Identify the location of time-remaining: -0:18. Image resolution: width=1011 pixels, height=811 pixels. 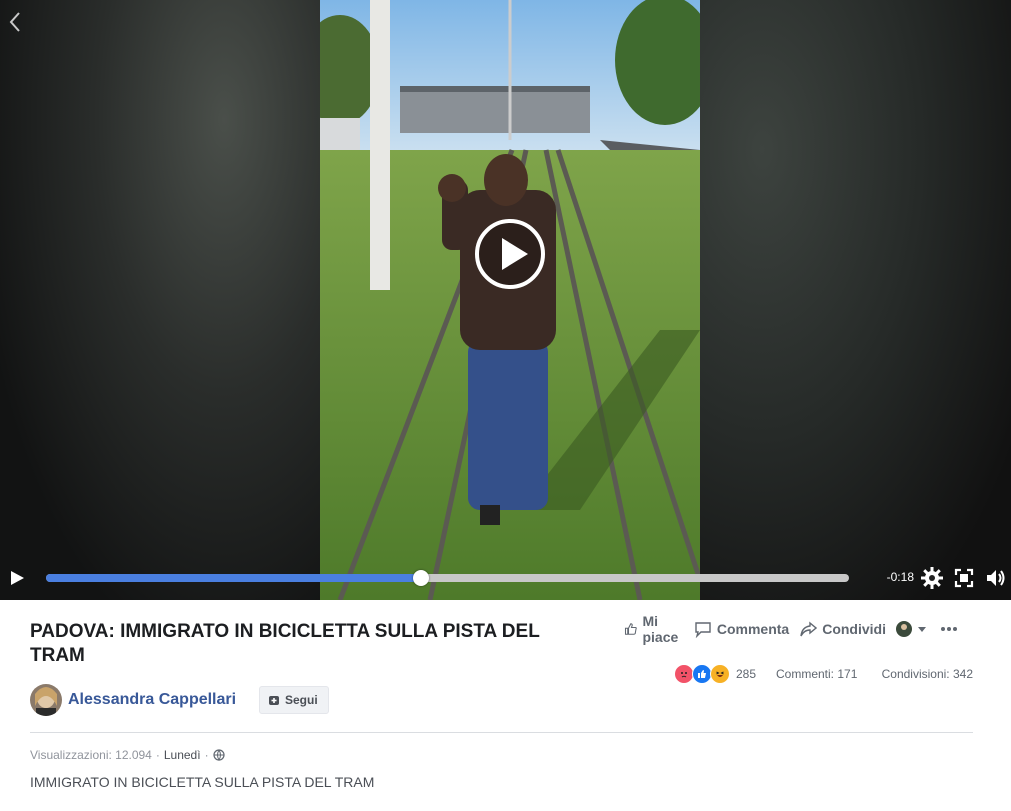
(900, 577).